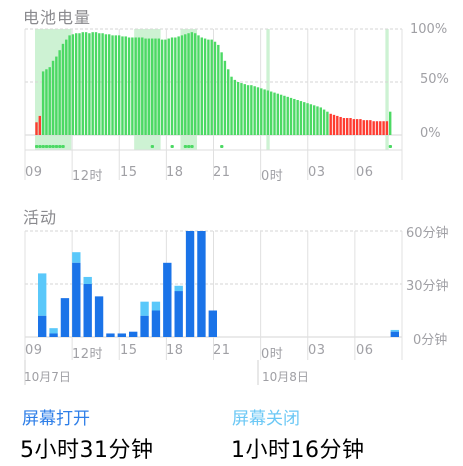  Describe the element at coordinates (87, 450) in the screenshot. I see `screen-on-value: 5小时31分钟` at that location.